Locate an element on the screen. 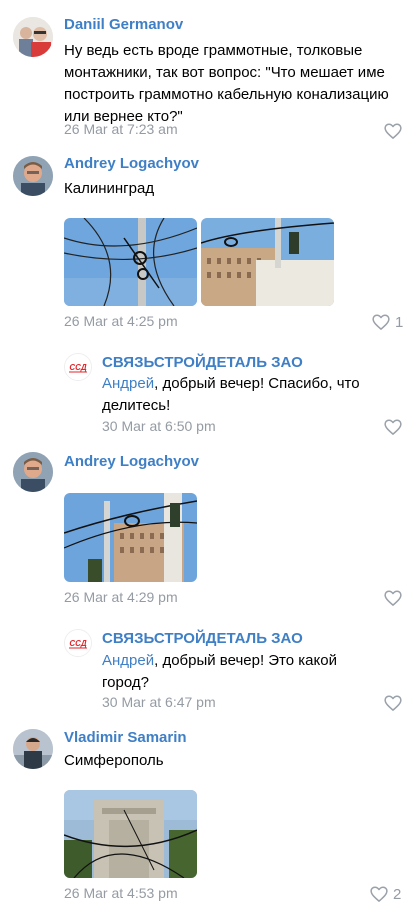 The image size is (414, 903). author-name: Daniil Germanov is located at coordinates (123, 24).